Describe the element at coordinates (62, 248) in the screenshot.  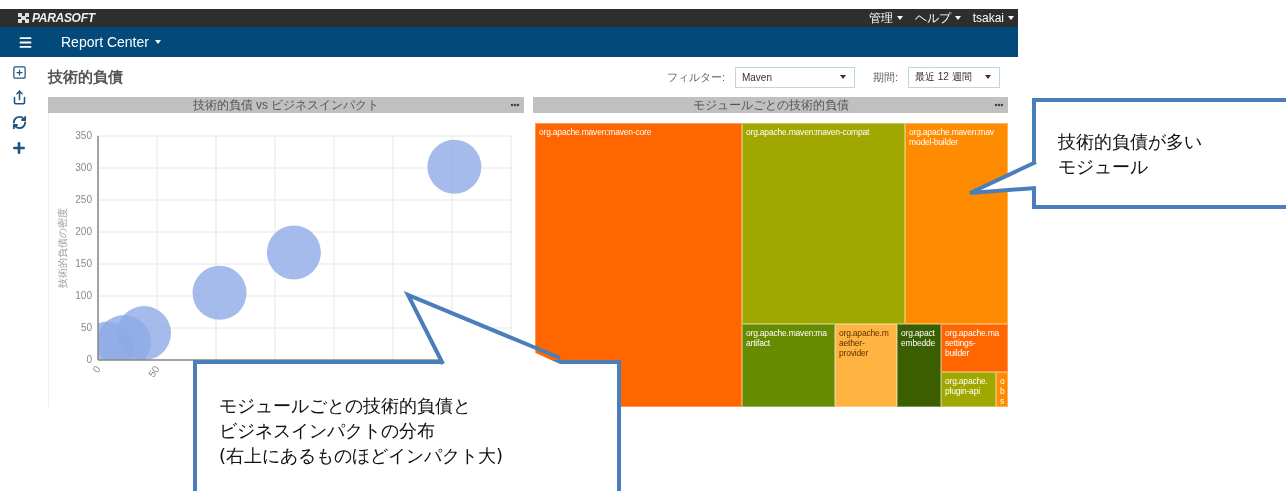
I see `y-axis-title: 技術的負債の密度` at that location.